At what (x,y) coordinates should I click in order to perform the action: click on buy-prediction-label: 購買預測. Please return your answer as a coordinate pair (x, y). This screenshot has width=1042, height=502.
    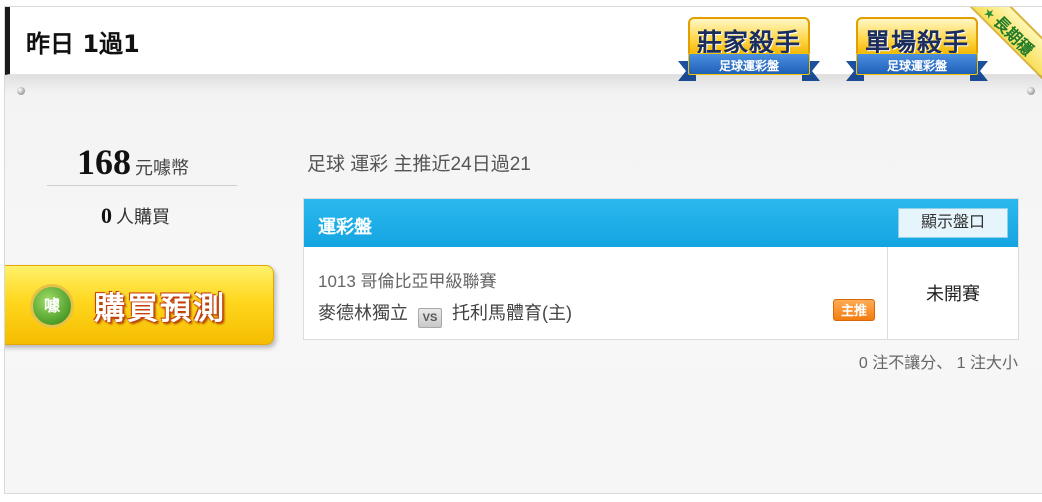
    Looking at the image, I should click on (160, 309).